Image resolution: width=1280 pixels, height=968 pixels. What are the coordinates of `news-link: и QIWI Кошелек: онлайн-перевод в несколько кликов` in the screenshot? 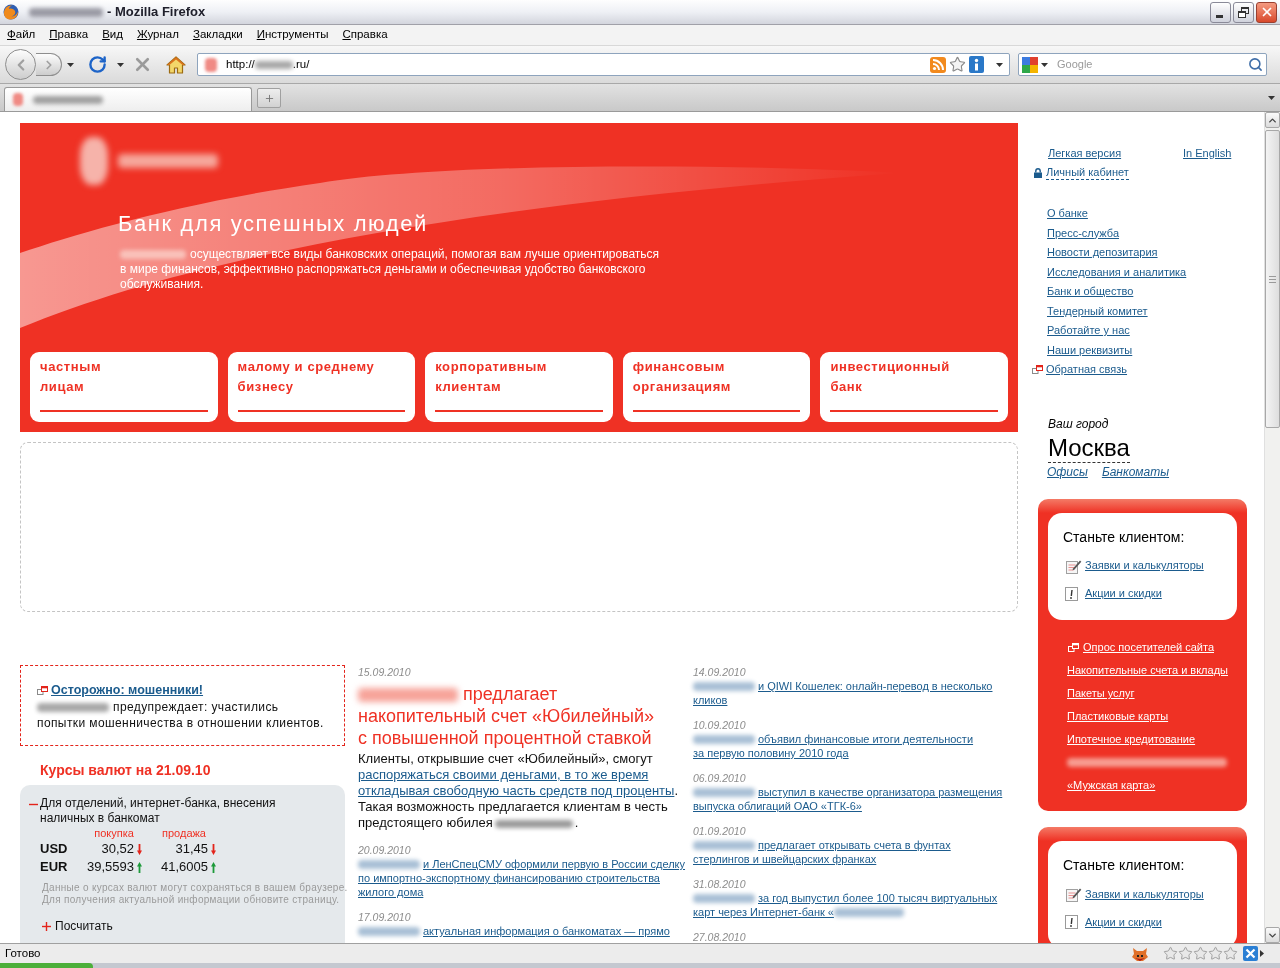 It's located at (843, 693).